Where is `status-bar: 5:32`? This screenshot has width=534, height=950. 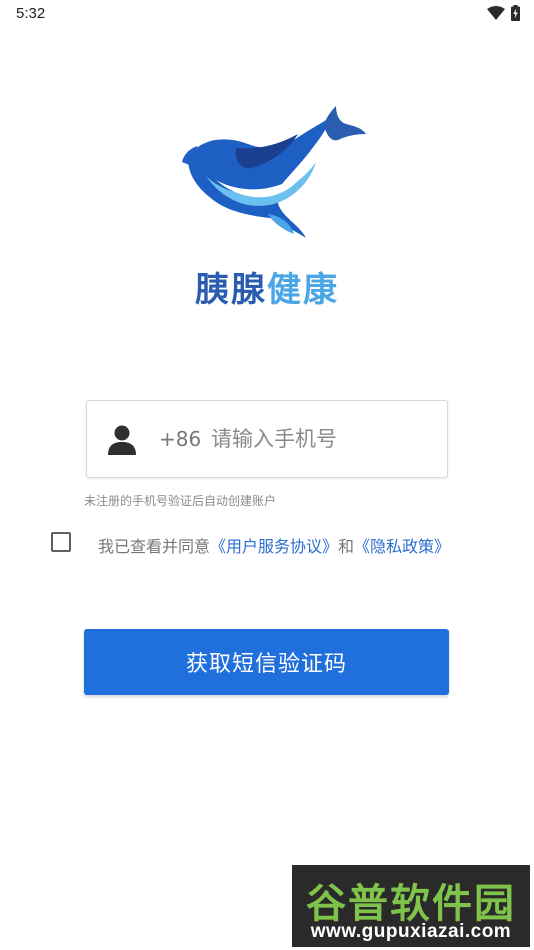 status-bar: 5:32 is located at coordinates (267, 14).